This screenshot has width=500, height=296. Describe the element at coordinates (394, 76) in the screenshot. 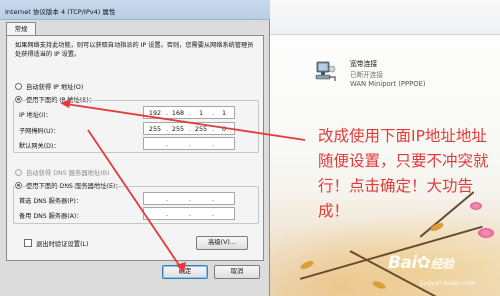

I see `broadband-connection-item: 宽带连接 已断开连接 WAN Miniport (PPPOE)` at that location.